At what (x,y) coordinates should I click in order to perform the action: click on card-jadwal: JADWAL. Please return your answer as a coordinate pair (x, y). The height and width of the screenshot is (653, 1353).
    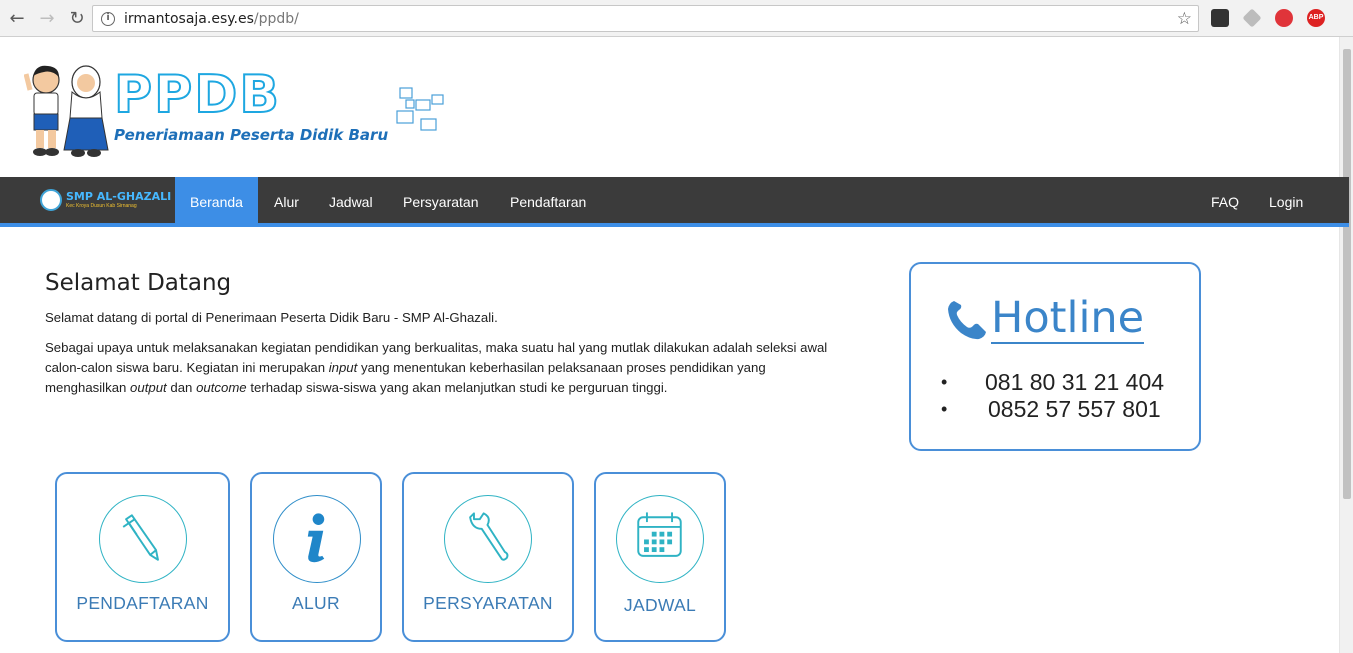
    Looking at the image, I should click on (660, 557).